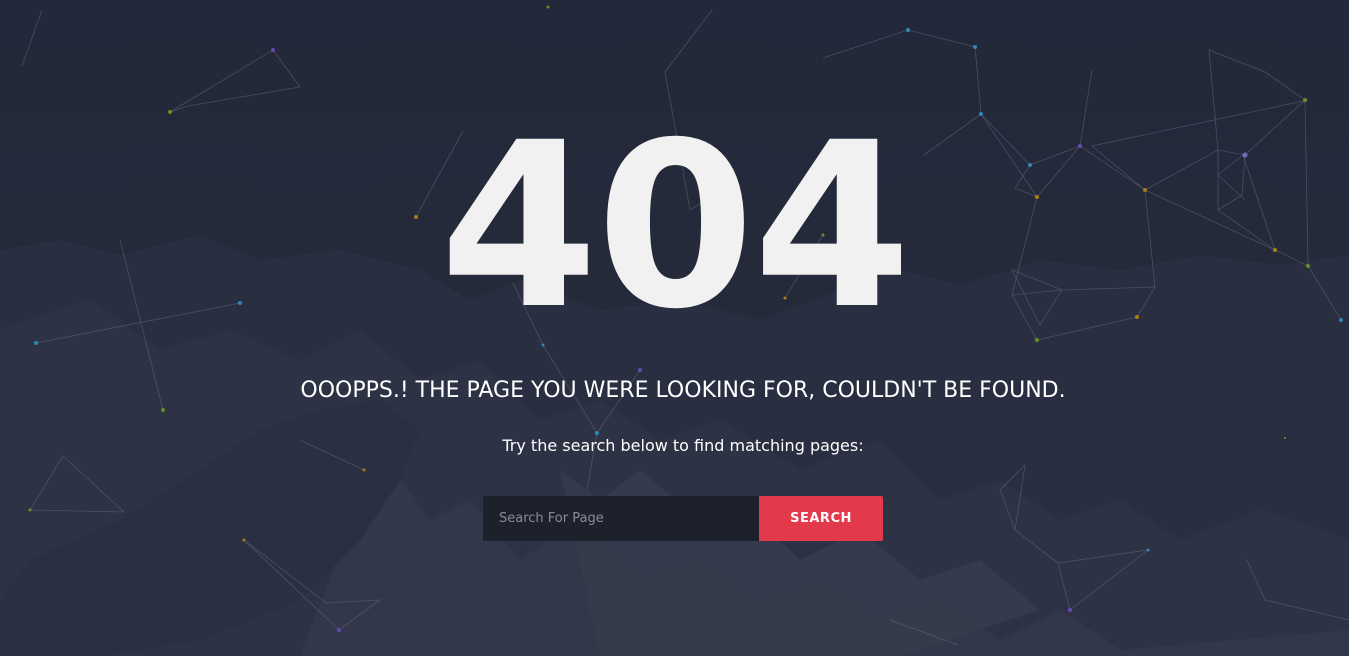 The height and width of the screenshot is (656, 1349). What do you see at coordinates (821, 518) in the screenshot?
I see `search-button: SEARCH` at bounding box center [821, 518].